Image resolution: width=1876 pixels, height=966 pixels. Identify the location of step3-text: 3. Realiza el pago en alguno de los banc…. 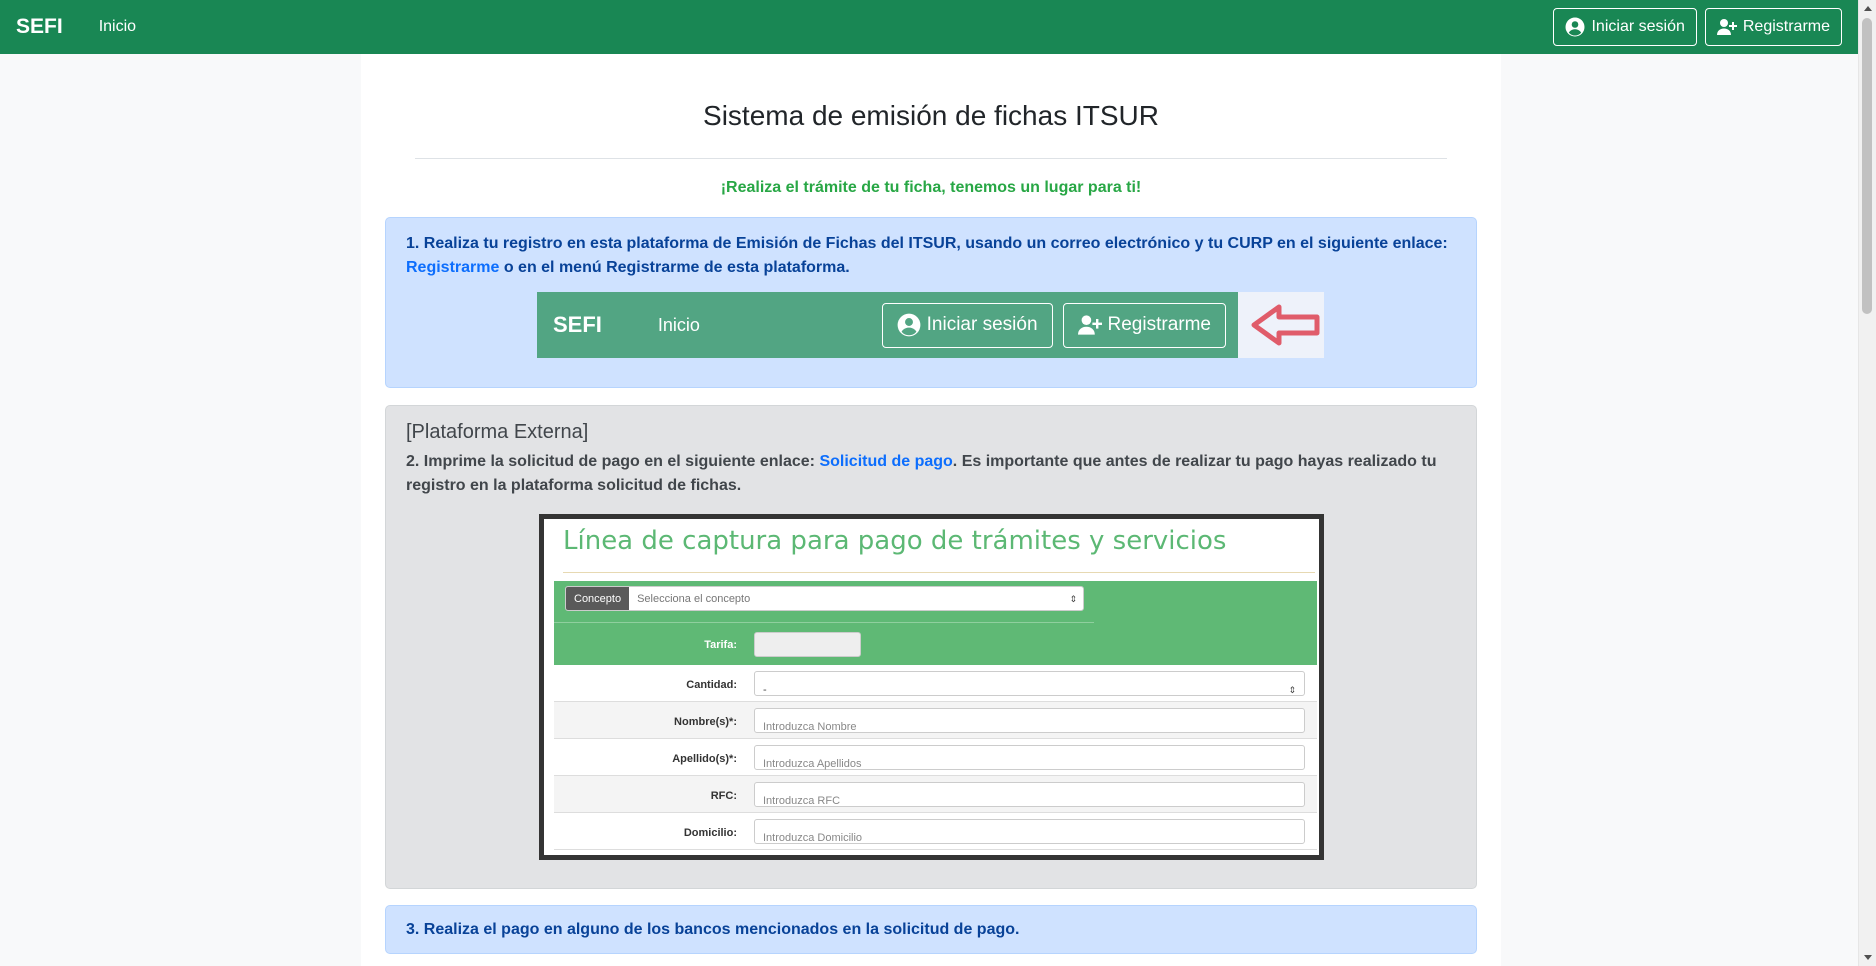
(713, 929).